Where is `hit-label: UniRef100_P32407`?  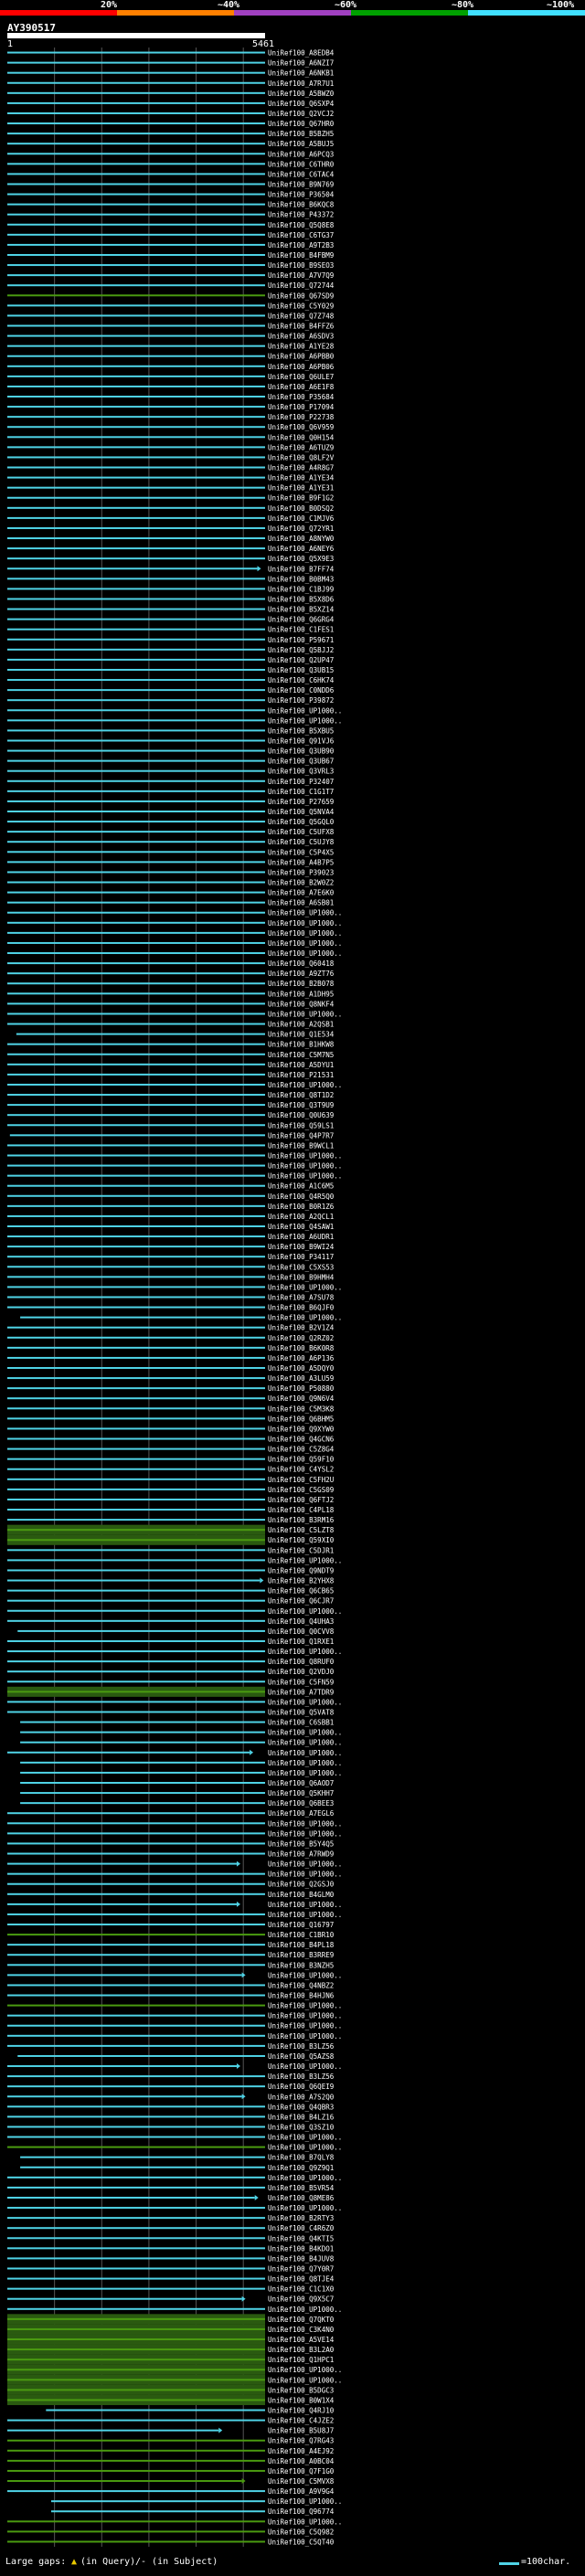 hit-label: UniRef100_P32407 is located at coordinates (301, 782).